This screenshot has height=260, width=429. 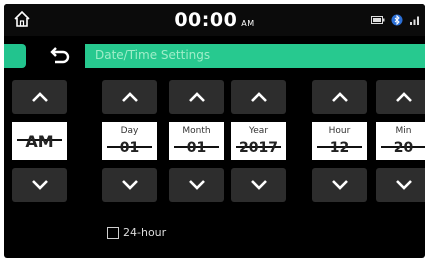 I want to click on spinner-min: Min 20, so click(x=400, y=141).